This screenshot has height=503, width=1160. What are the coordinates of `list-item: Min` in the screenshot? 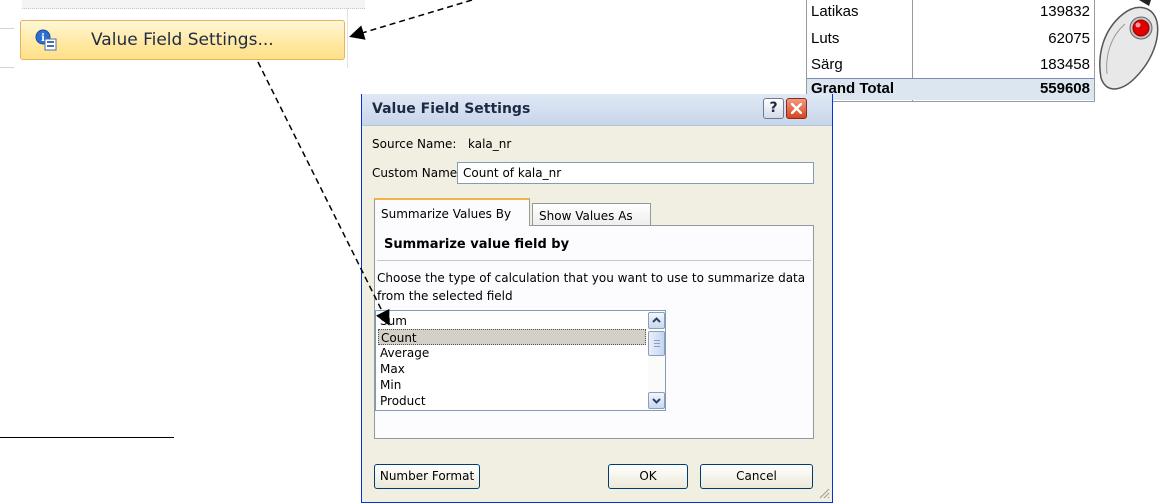 It's located at (512, 385).